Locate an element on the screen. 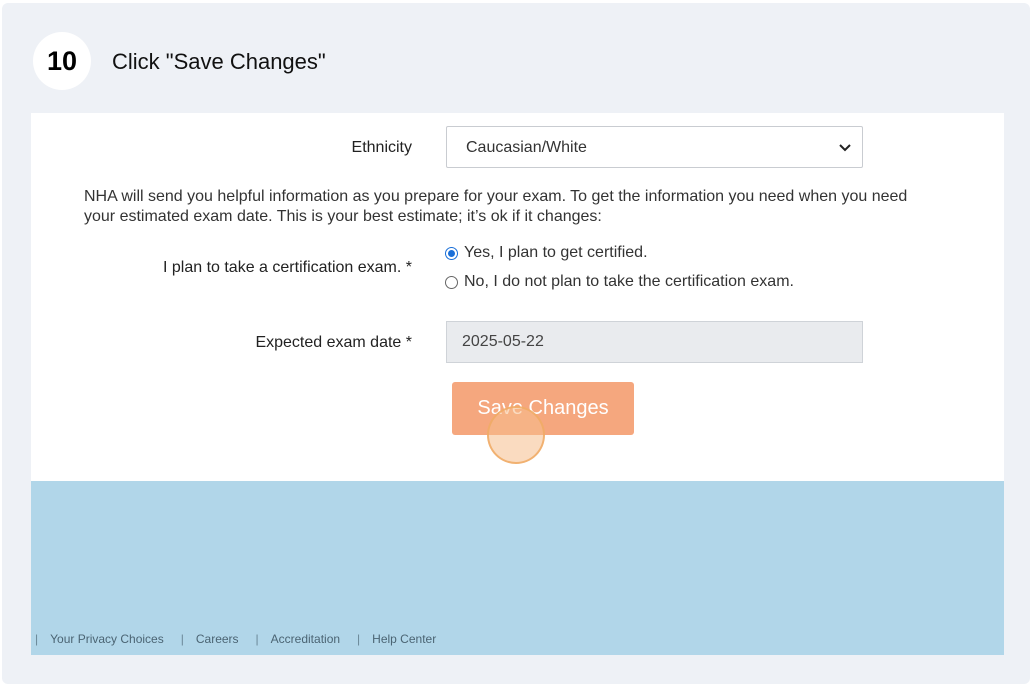  chevron-down-icon is located at coordinates (845, 148).